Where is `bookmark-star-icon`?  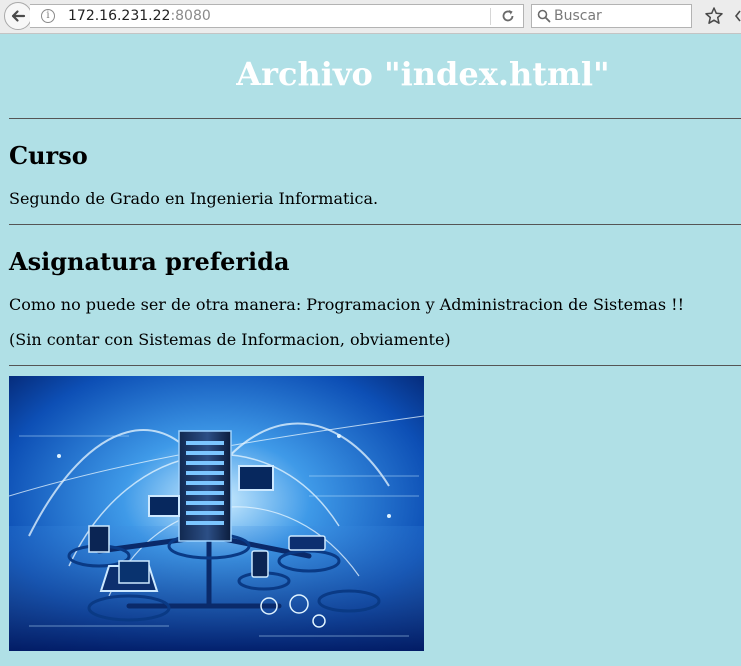 bookmark-star-icon is located at coordinates (714, 16).